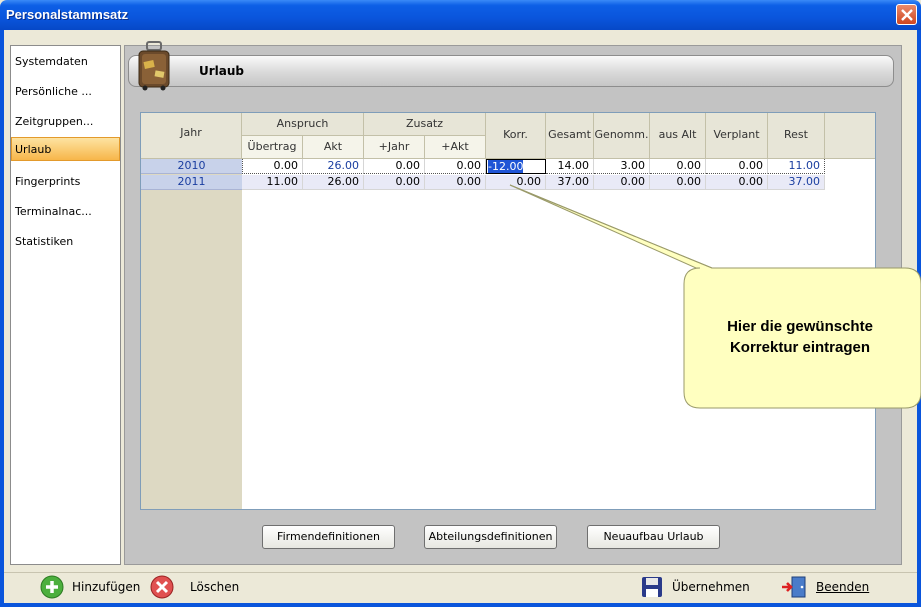  Describe the element at coordinates (622, 166) in the screenshot. I see `cell-genomm: 3.00` at that location.